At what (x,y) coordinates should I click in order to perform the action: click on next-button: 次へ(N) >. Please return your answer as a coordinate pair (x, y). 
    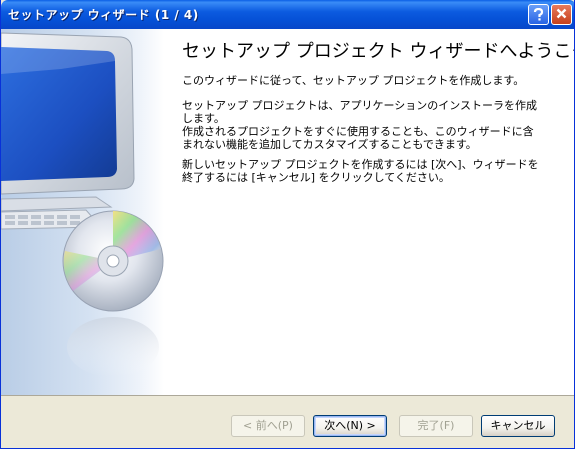
    Looking at the image, I should click on (350, 426).